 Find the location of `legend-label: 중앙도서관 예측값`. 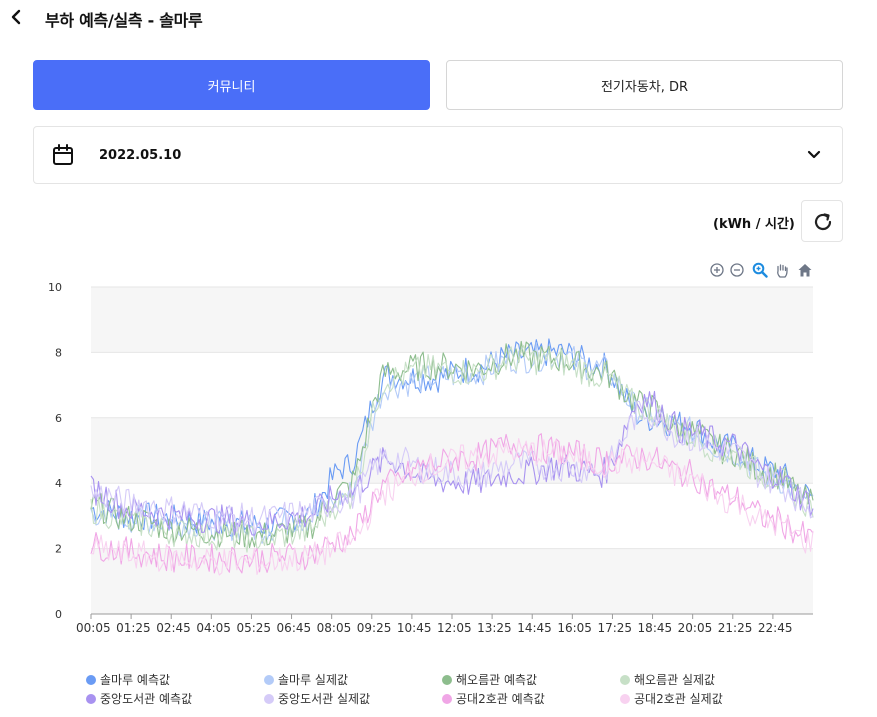

legend-label: 중앙도서관 예측값 is located at coordinates (146, 699).